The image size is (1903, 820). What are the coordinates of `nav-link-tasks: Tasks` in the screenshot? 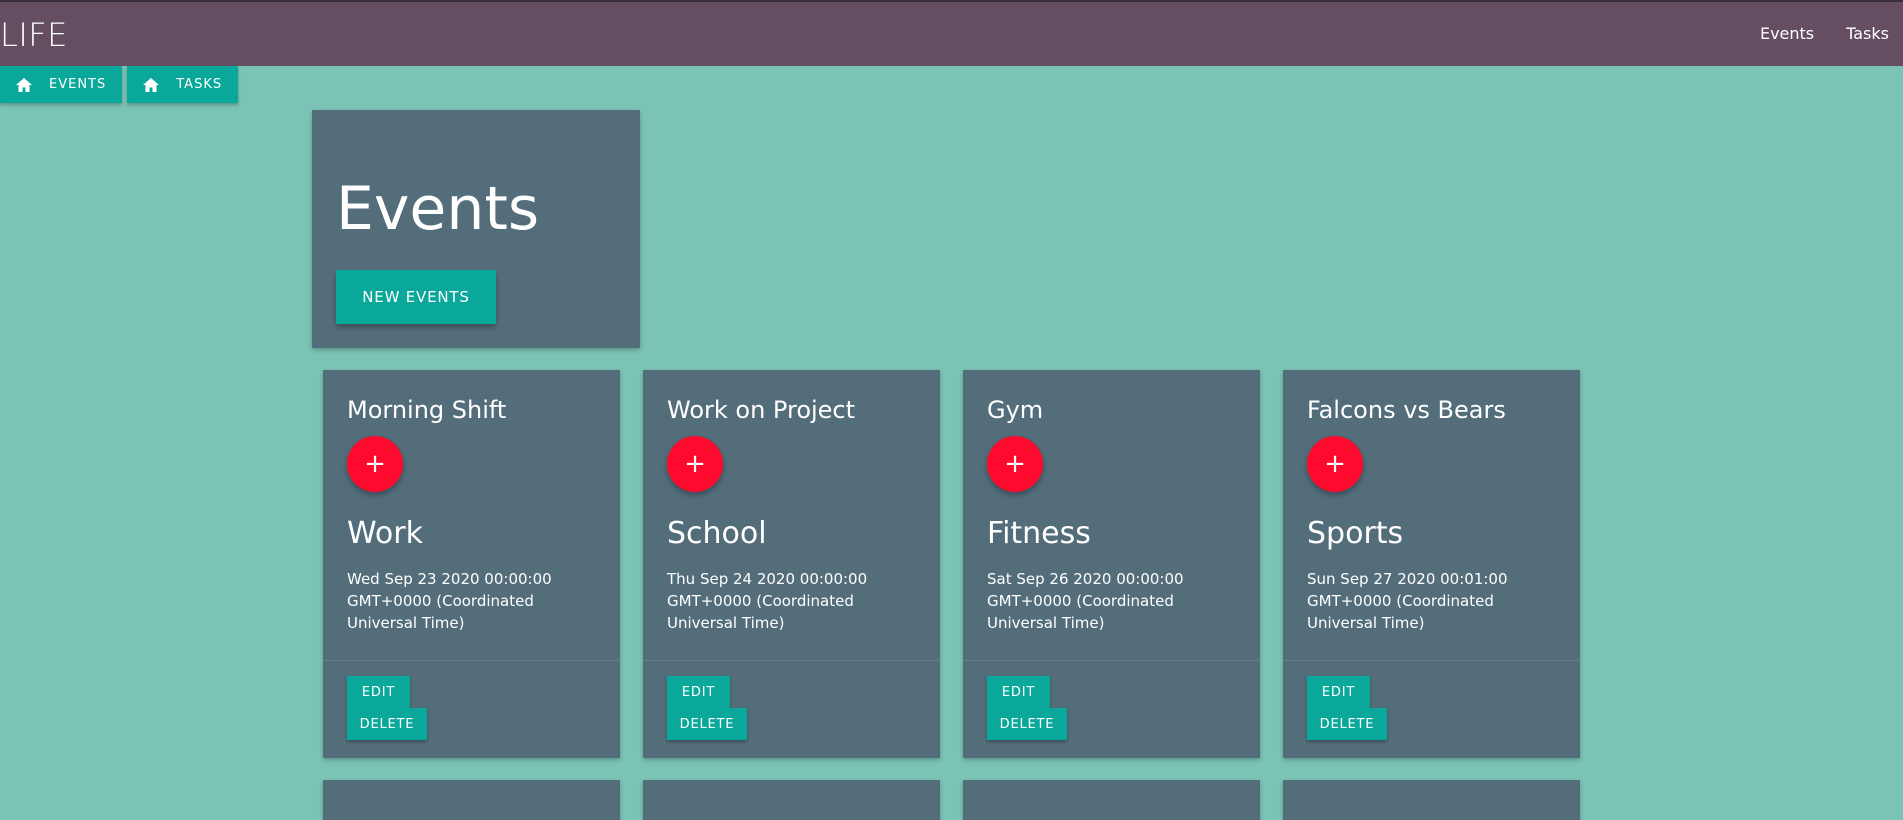 It's located at (1866, 33).